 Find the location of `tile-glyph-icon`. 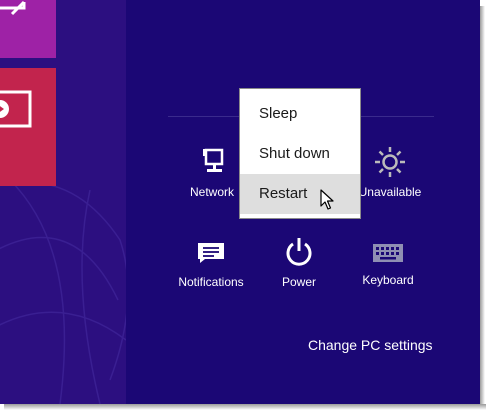

tile-glyph-icon is located at coordinates (13, 8).